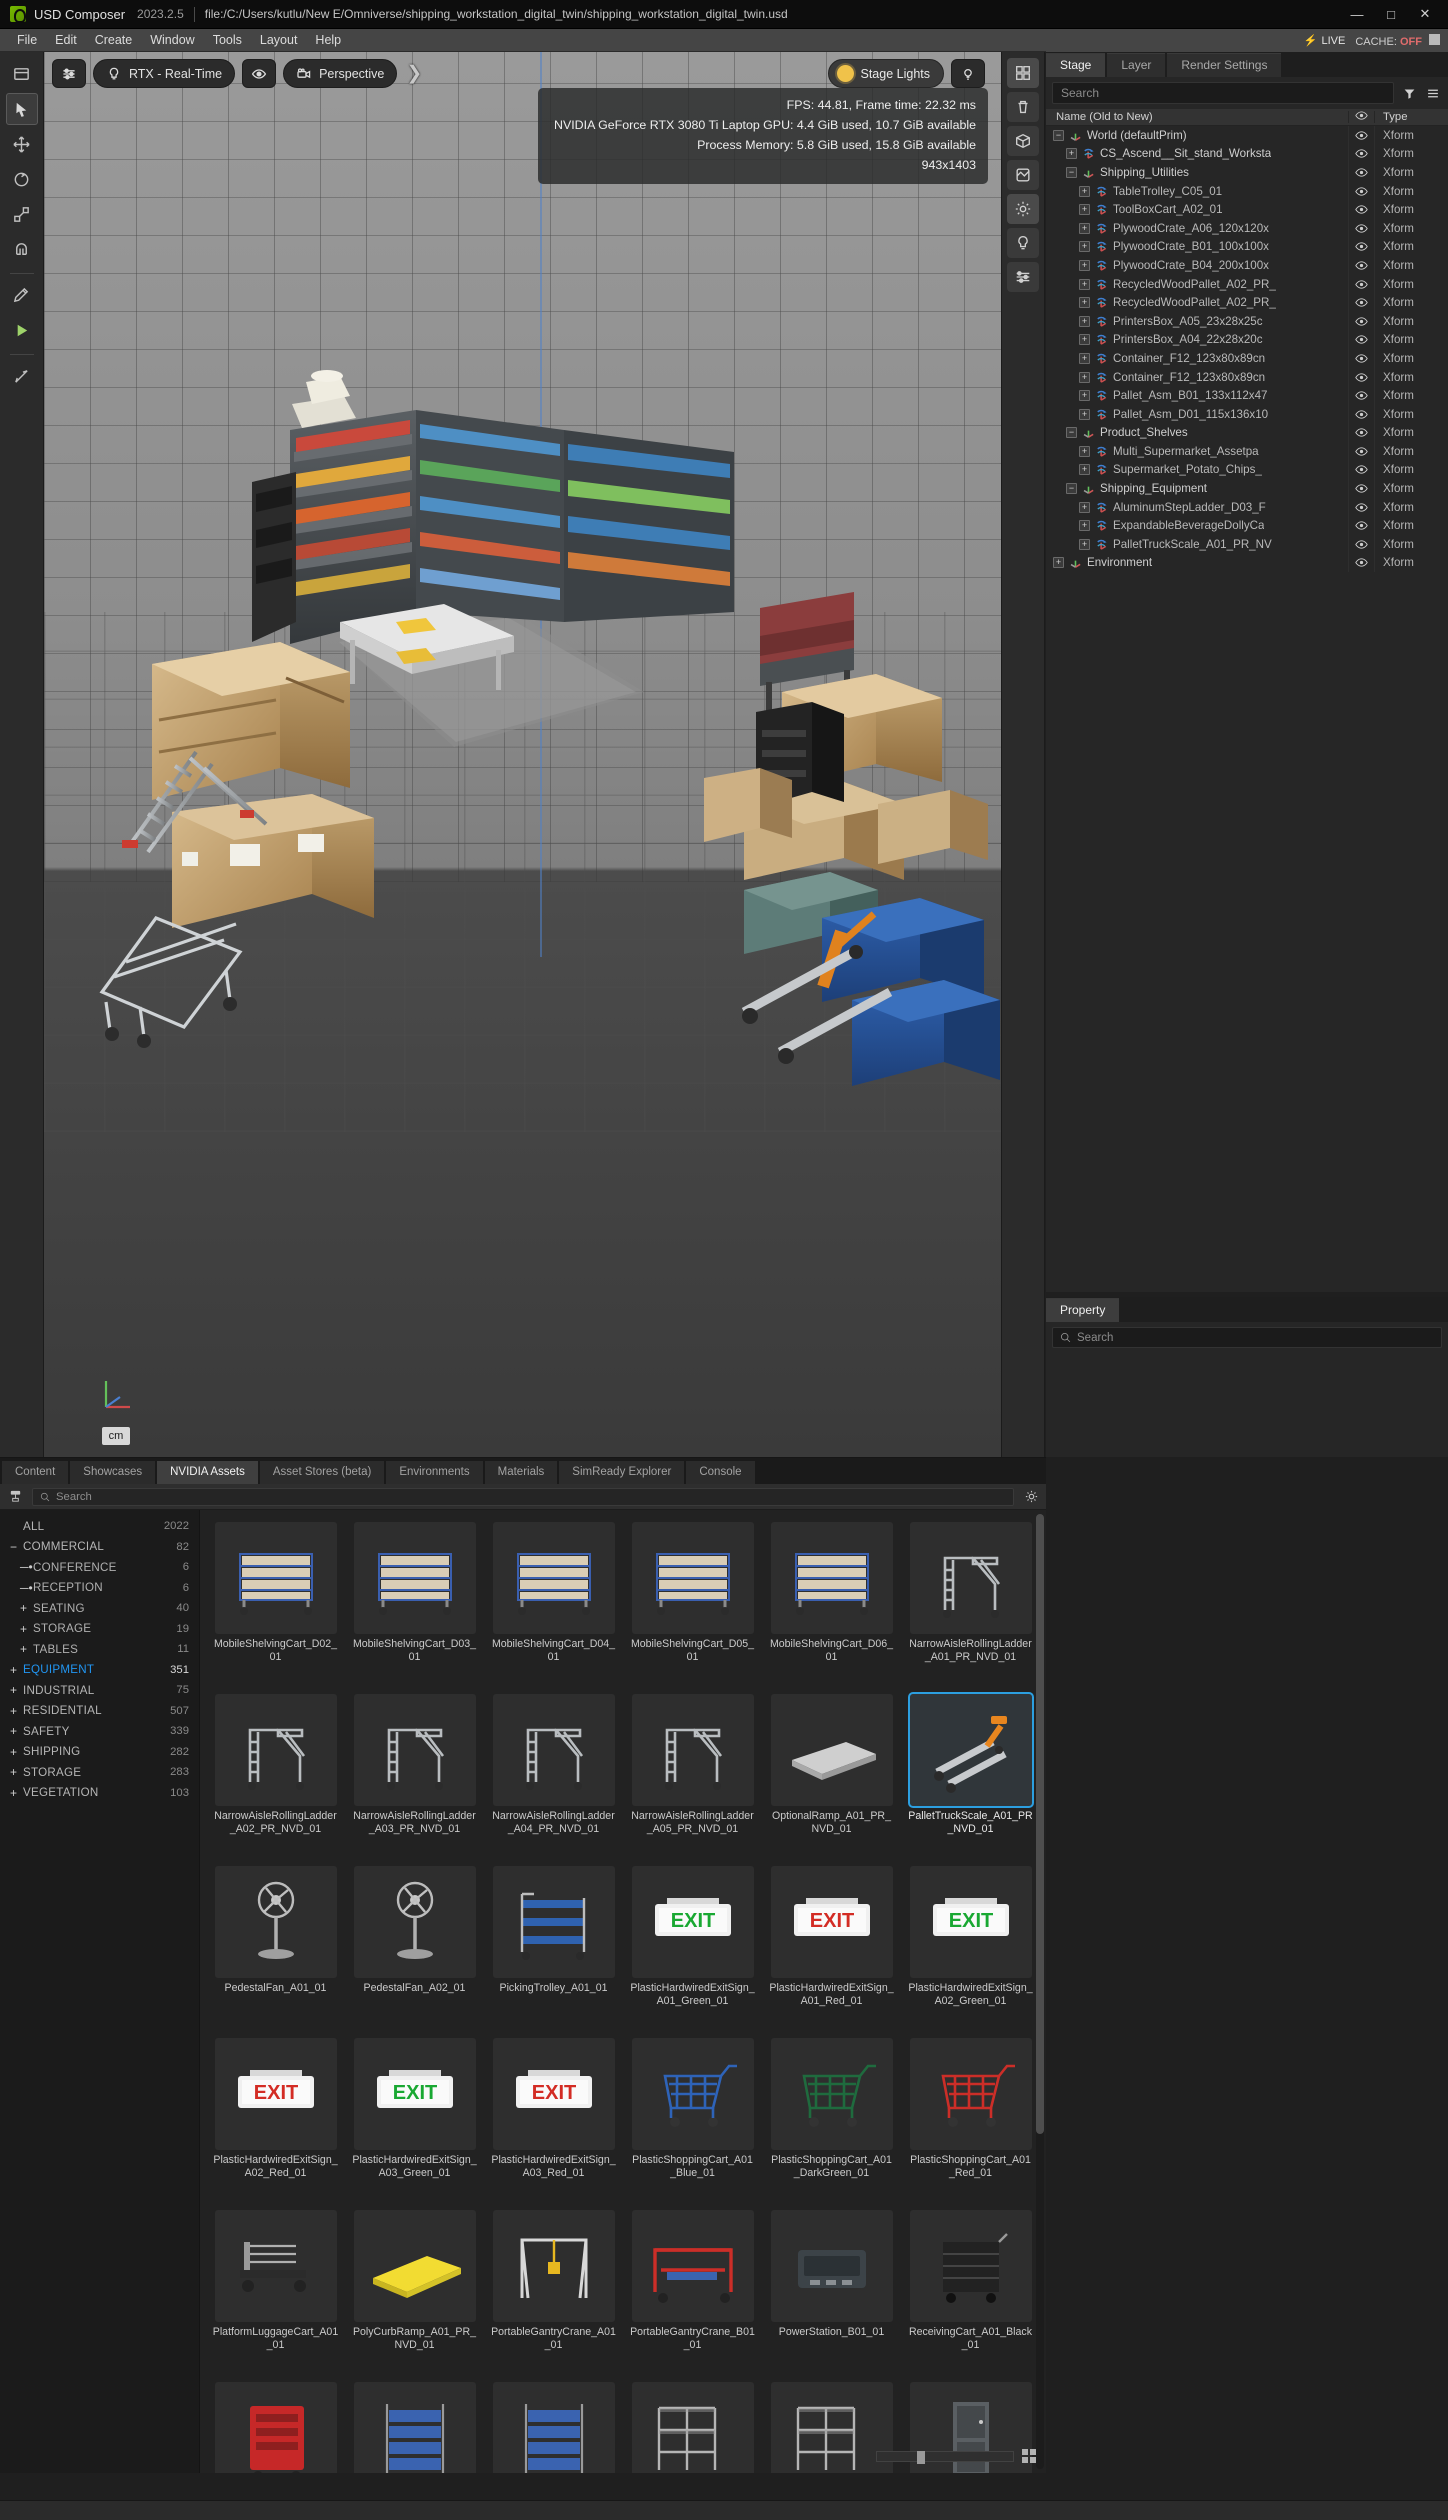 This screenshot has width=1448, height=2520. I want to click on asset-card, so click(692, 2424).